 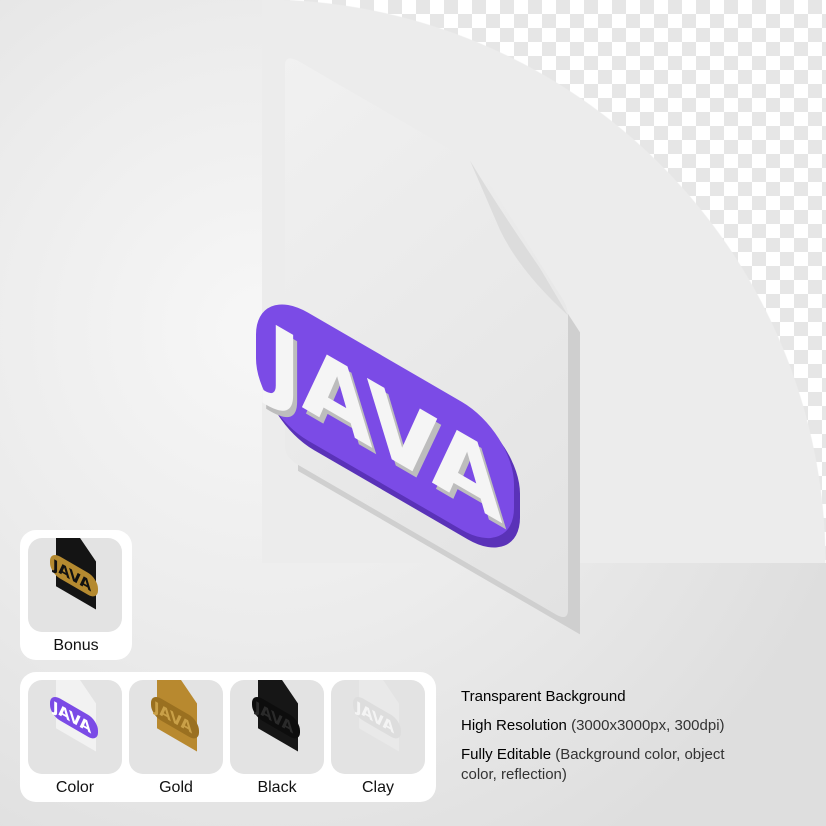 I want to click on bonus-thumbnail: JAVA, so click(x=75, y=585).